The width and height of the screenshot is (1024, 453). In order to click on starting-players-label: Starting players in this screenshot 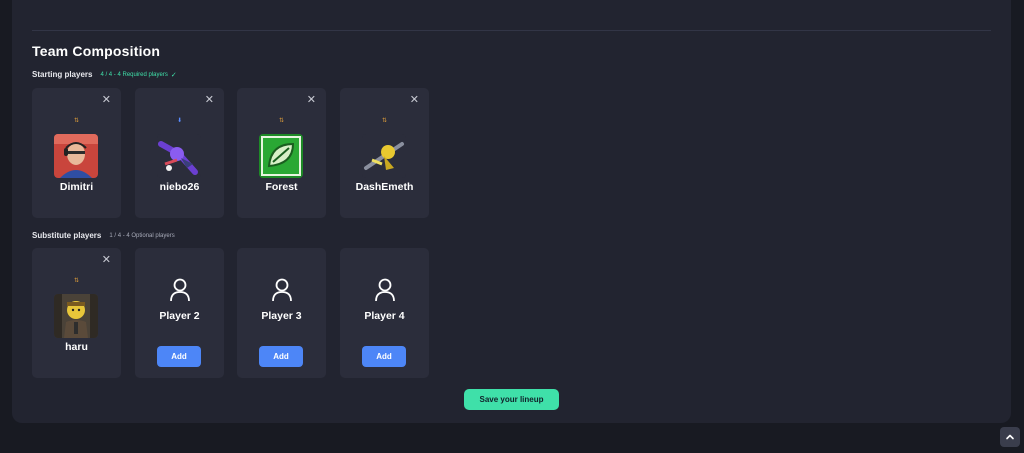, I will do `click(62, 74)`.